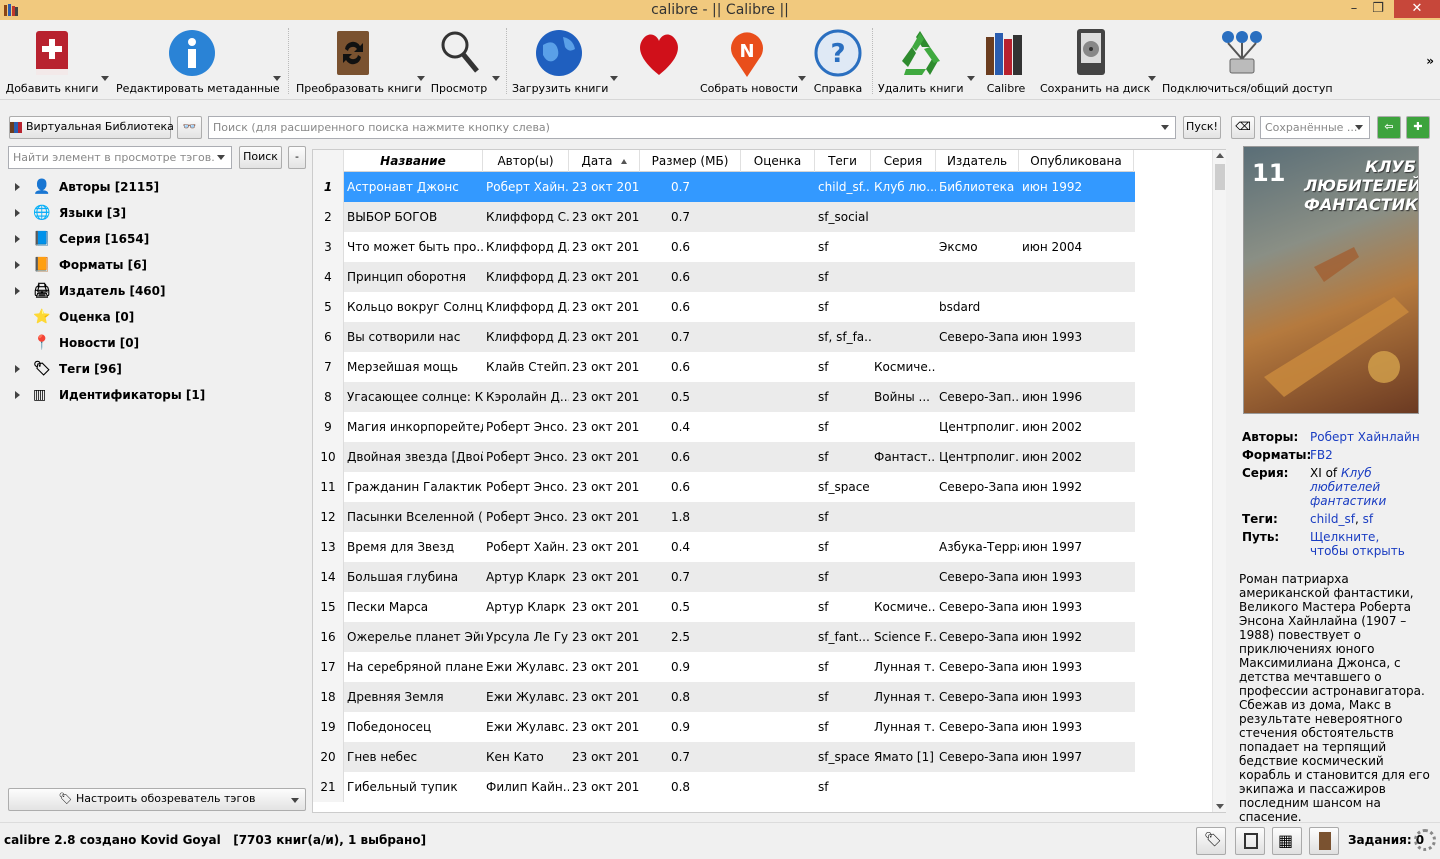 The image size is (1440, 859). I want to click on get-books-button: Загрузить книги, so click(560, 60).